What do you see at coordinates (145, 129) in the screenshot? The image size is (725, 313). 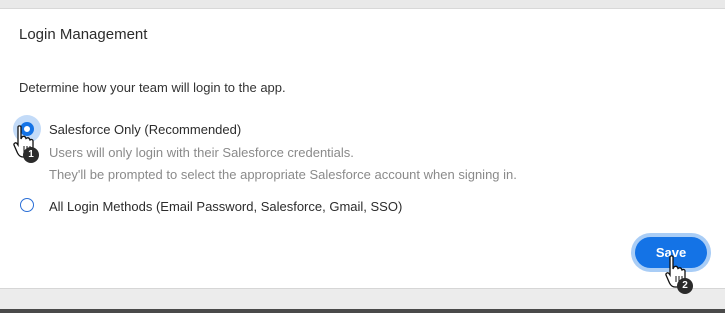 I see `option-salesforce-only-label: Salesforce Only (Recommended)` at bounding box center [145, 129].